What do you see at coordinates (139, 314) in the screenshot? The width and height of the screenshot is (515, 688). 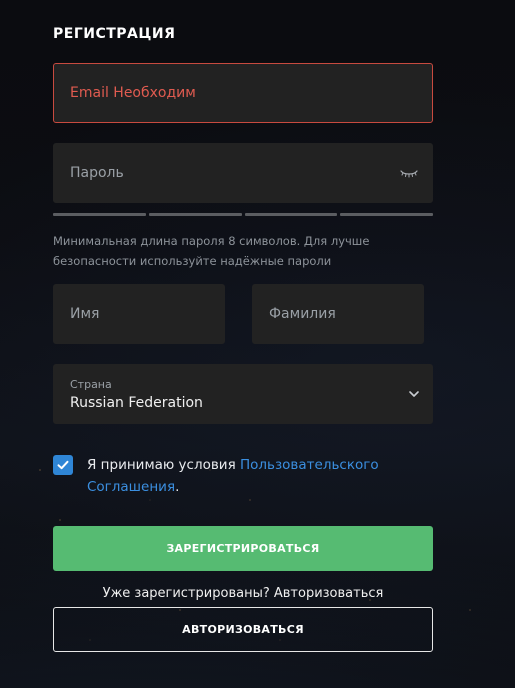 I see `first-name-field: Имя` at bounding box center [139, 314].